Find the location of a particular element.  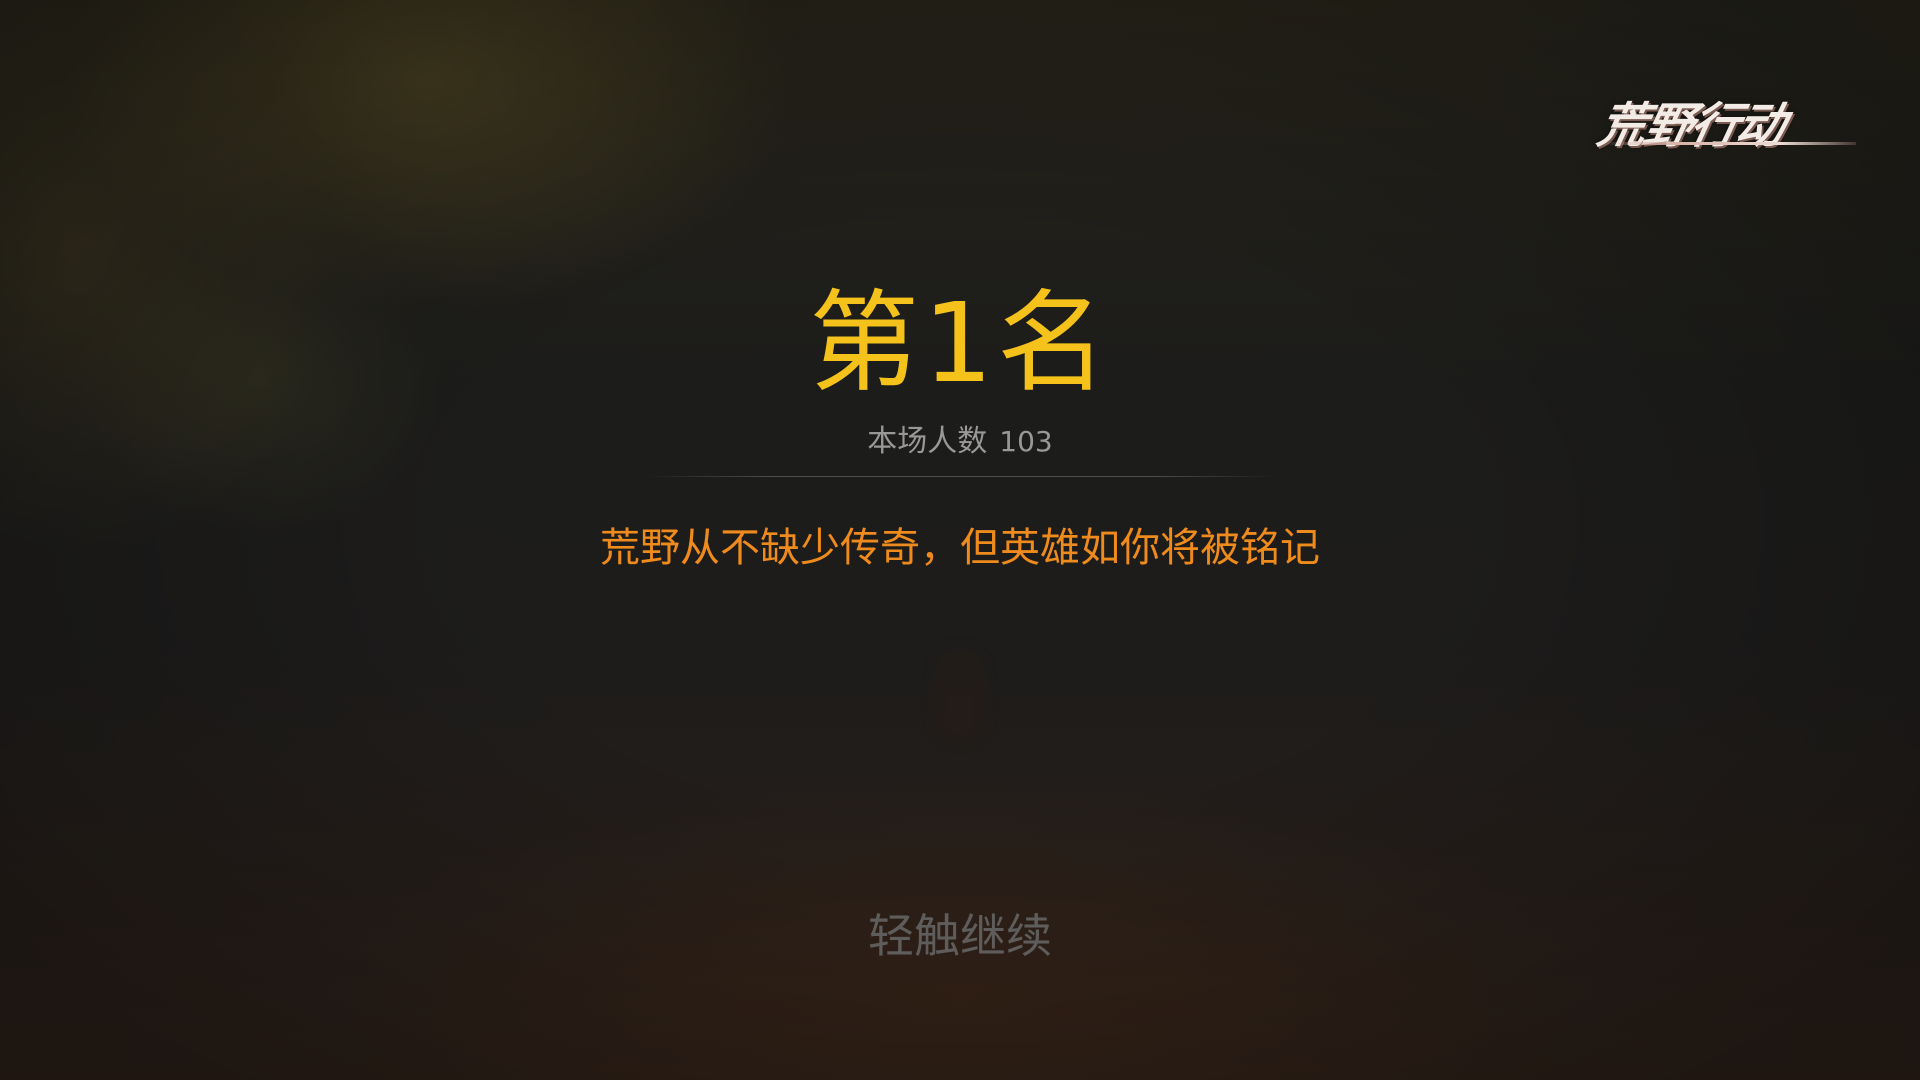

tap-to-continue-button: 轻触继续 is located at coordinates (960, 936).